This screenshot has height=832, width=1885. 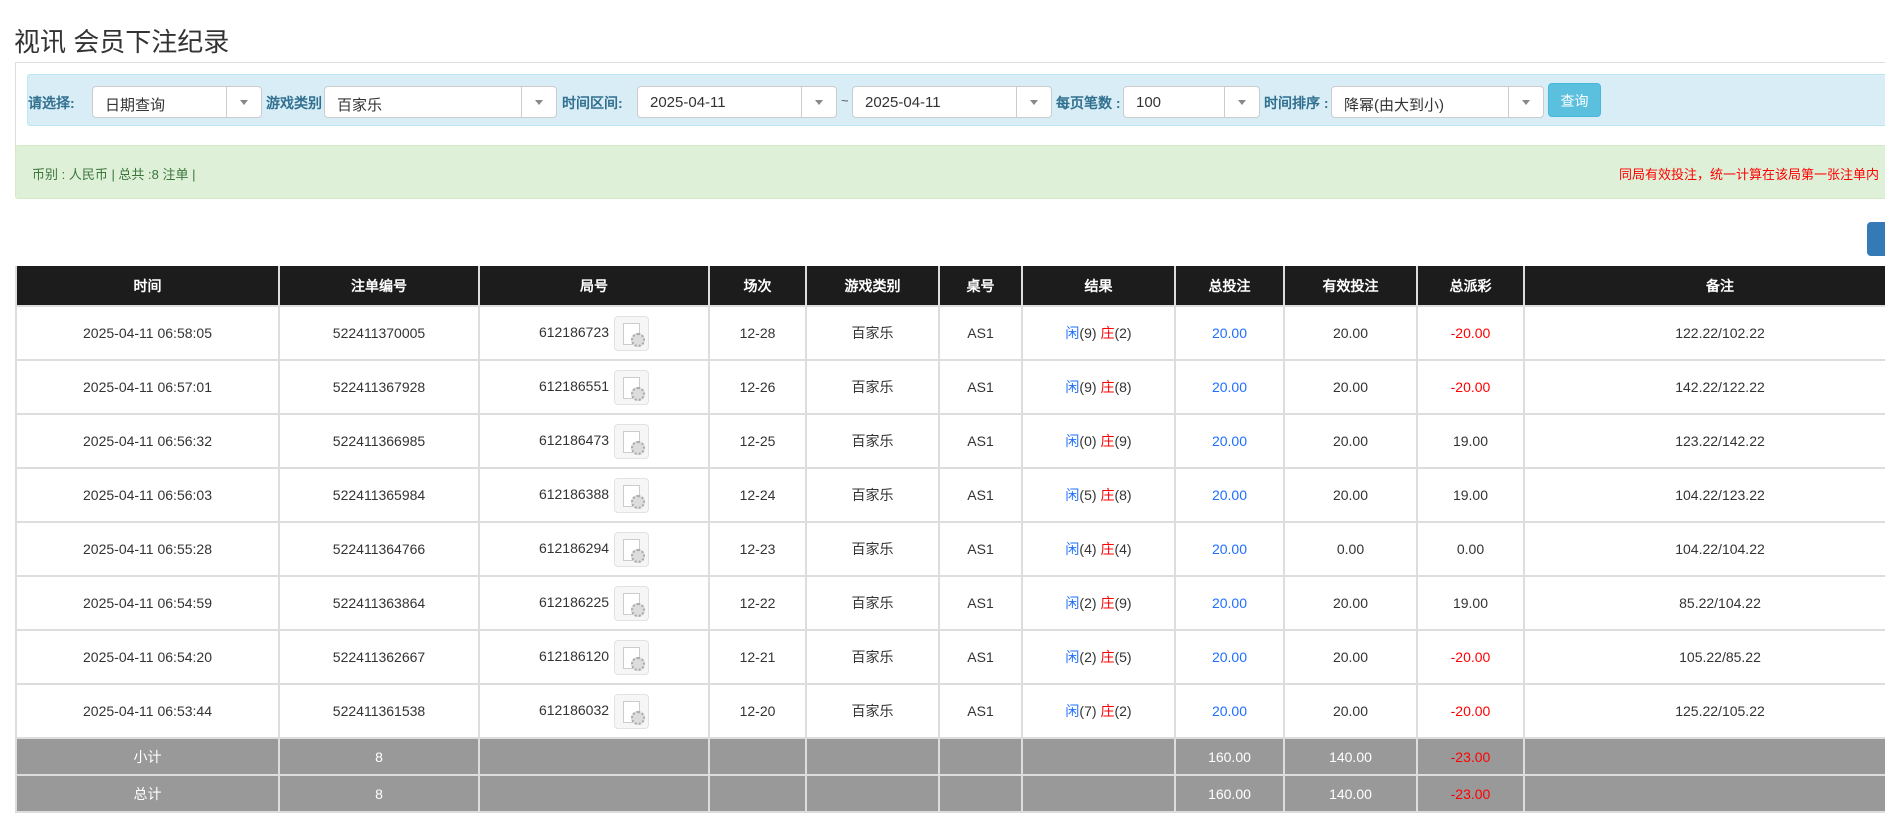 I want to click on query-type-select: 日期查询, so click(x=177, y=102).